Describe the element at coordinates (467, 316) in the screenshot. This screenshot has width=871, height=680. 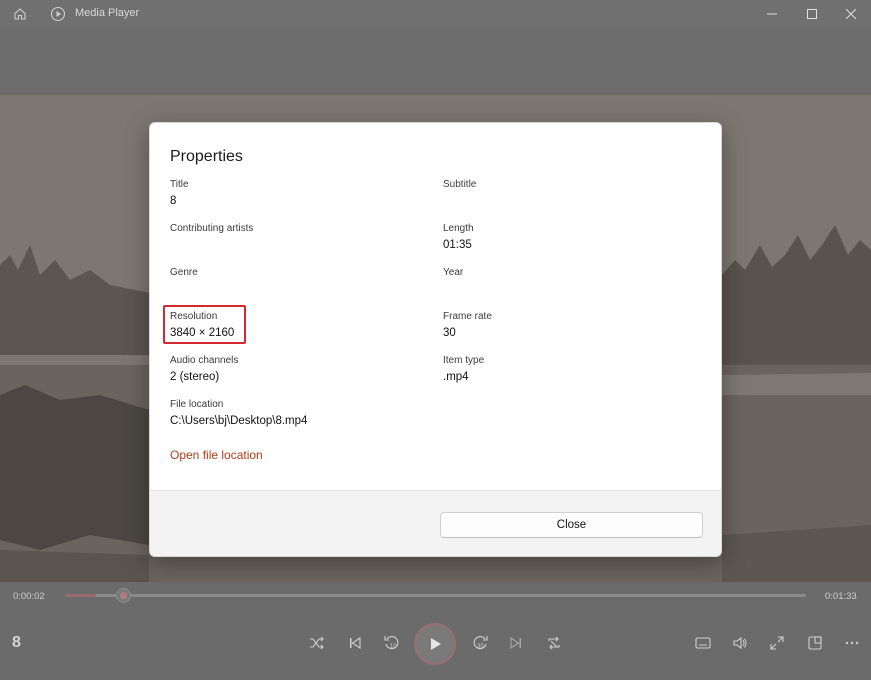
I see `field-label: Frame rate` at that location.